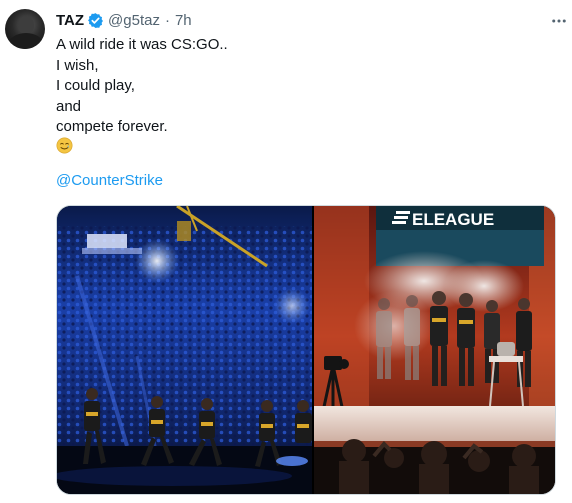 The height and width of the screenshot is (503, 572). I want to click on tweet-text-line: I wish,, so click(77, 65).